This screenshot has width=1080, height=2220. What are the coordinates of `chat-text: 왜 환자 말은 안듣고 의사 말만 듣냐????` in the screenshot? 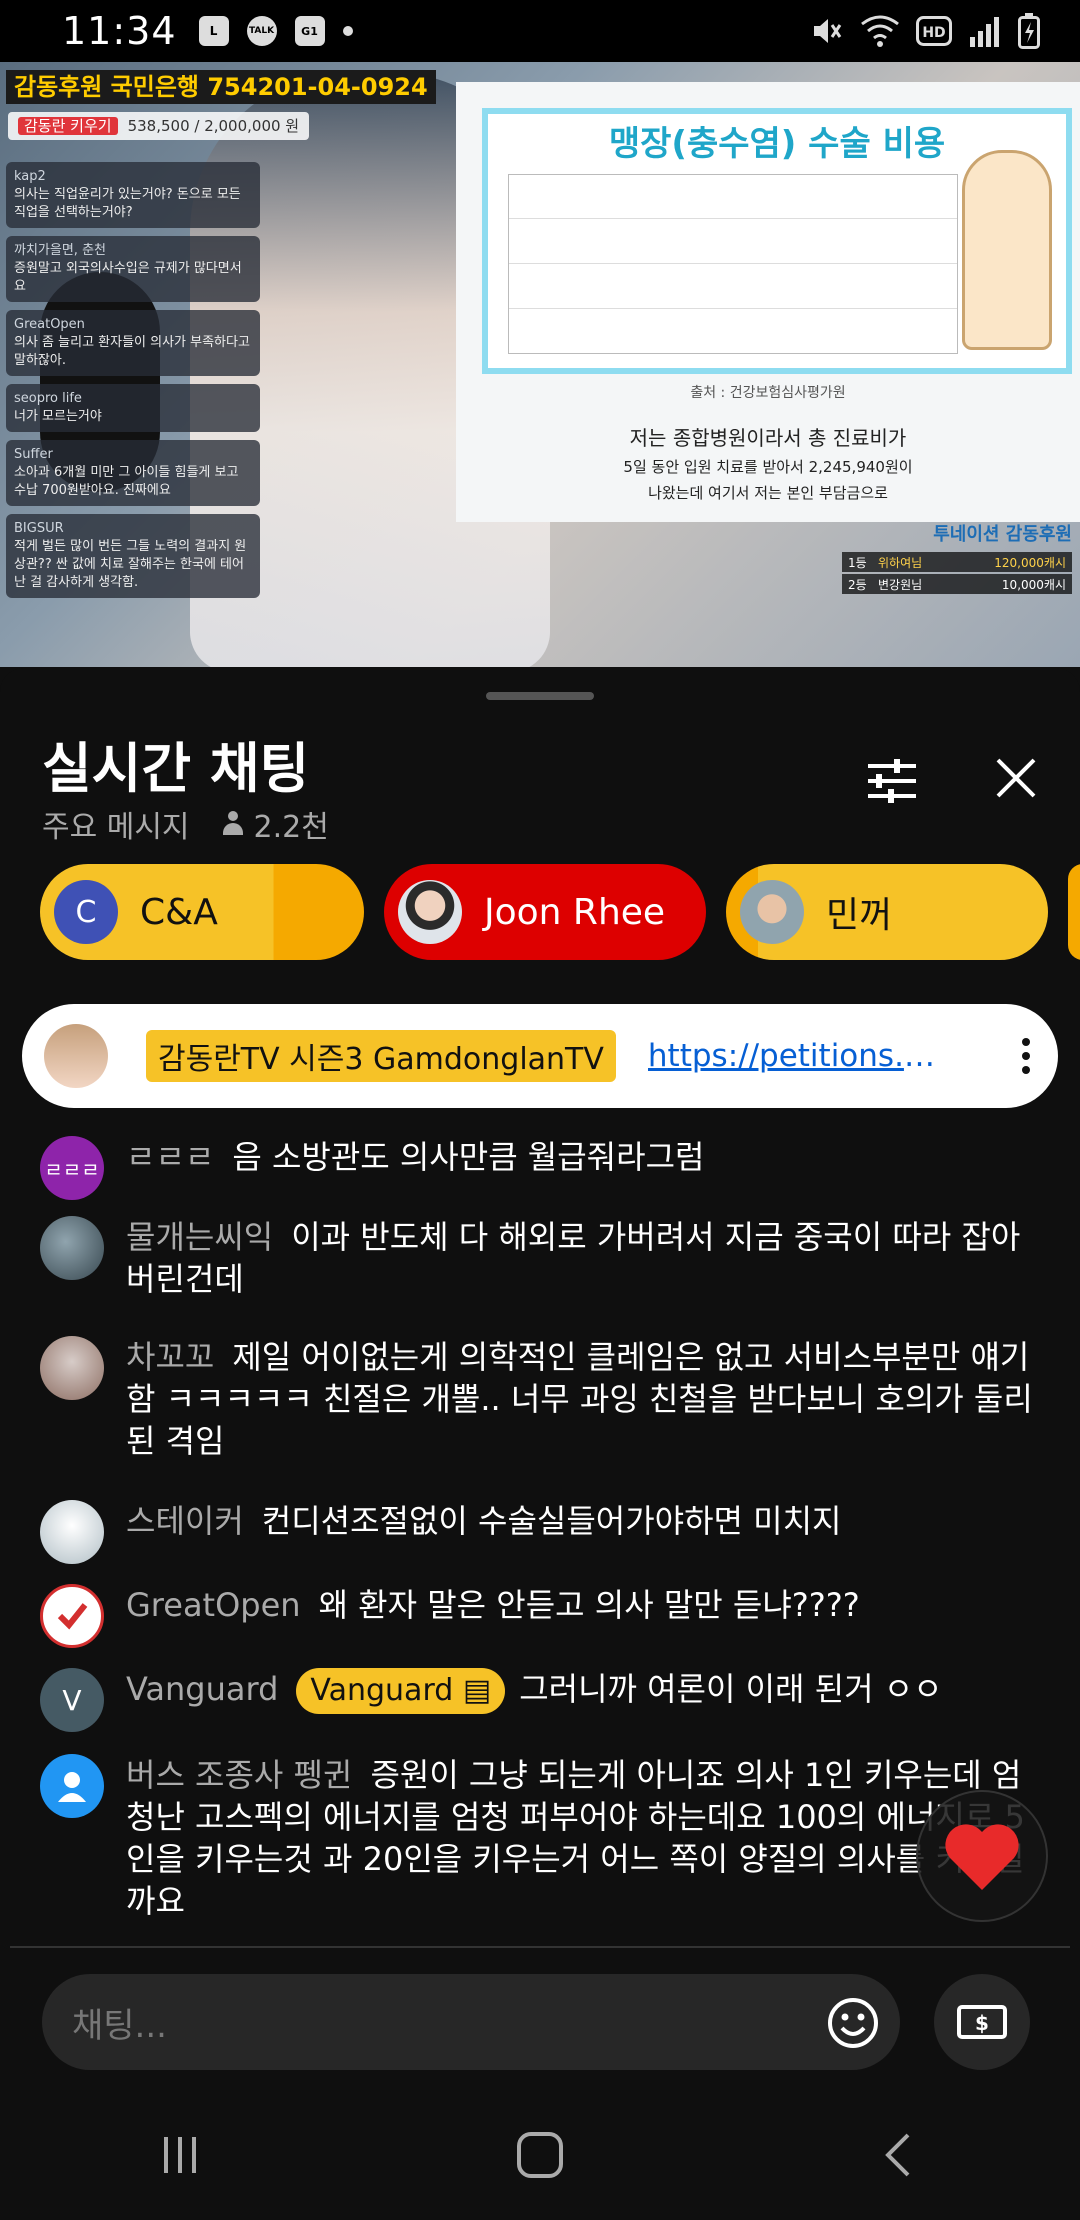 It's located at (589, 1605).